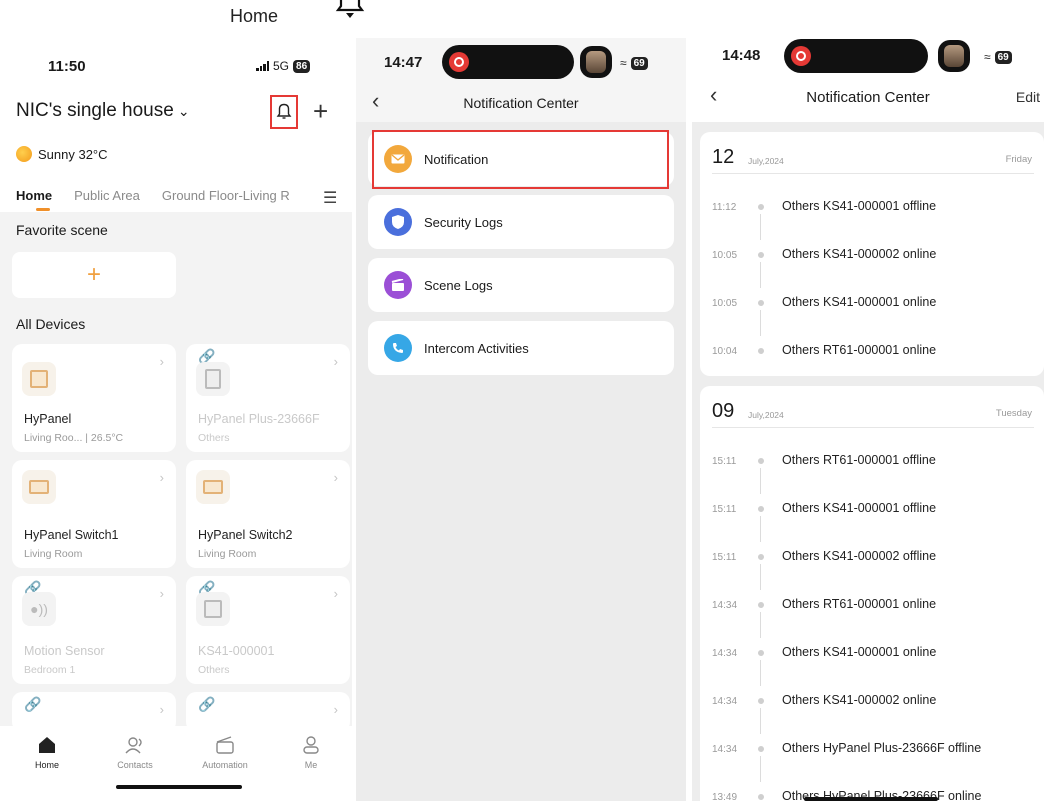 This screenshot has height=801, width=1044. I want to click on nav-contacts: Contacts, so click(135, 753).